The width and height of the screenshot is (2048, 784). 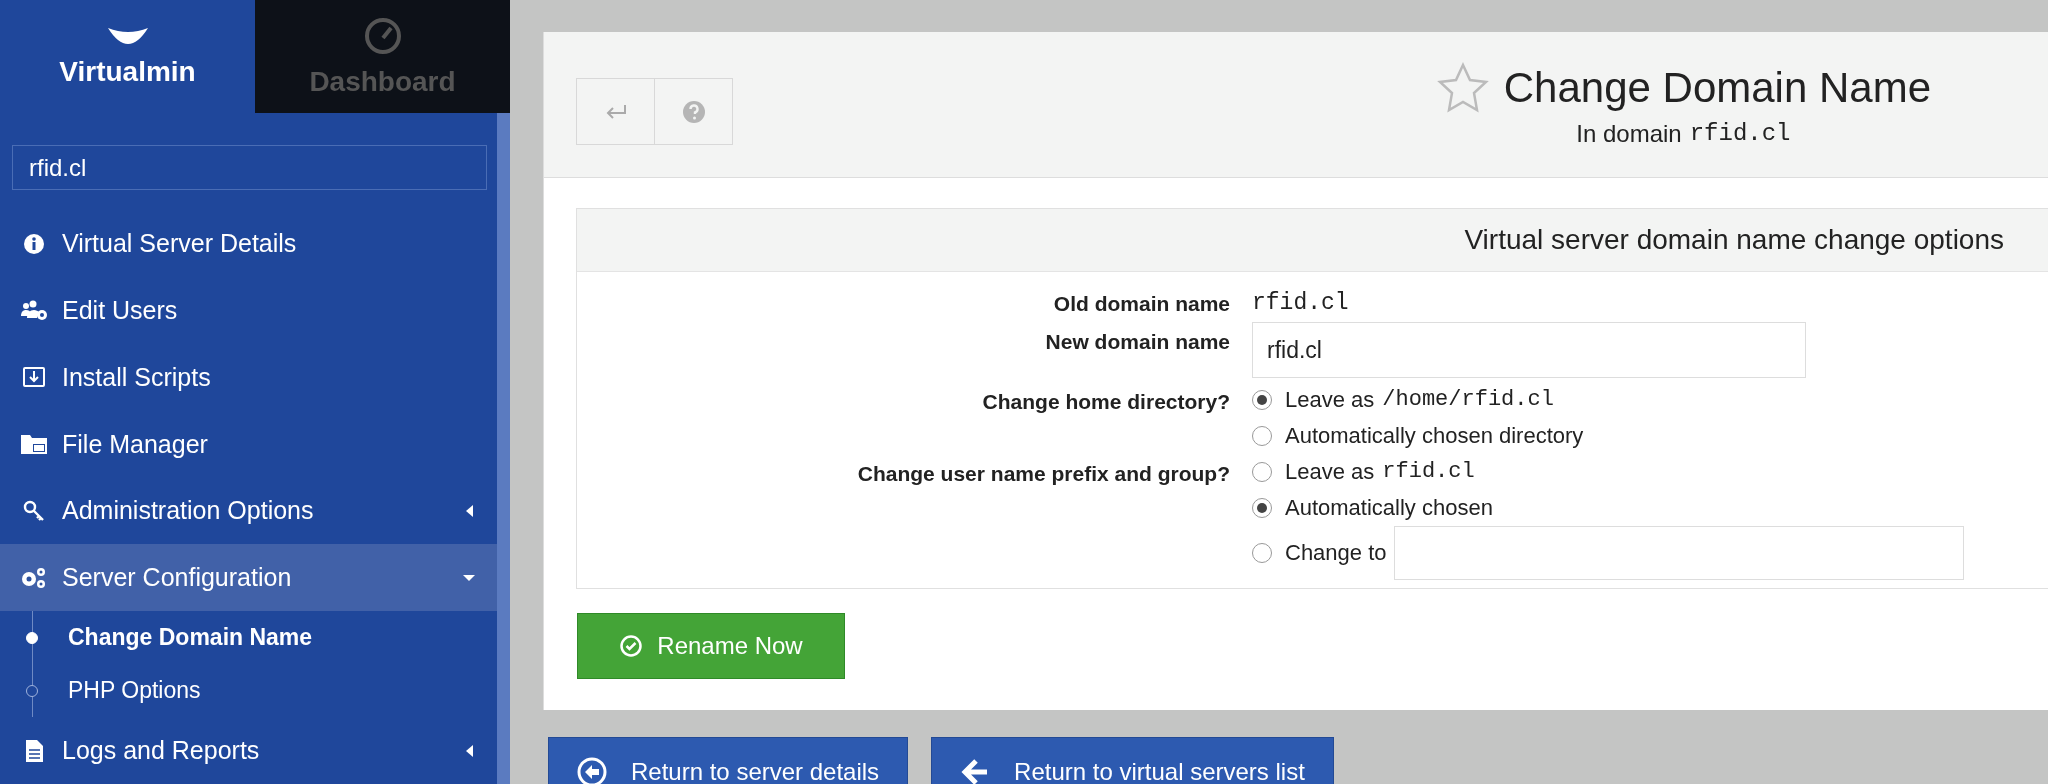 What do you see at coordinates (1629, 133) in the screenshot?
I see `page-subtitle: In domain` at bounding box center [1629, 133].